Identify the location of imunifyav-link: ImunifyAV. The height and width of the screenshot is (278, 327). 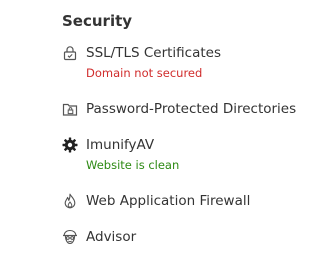
(120, 145).